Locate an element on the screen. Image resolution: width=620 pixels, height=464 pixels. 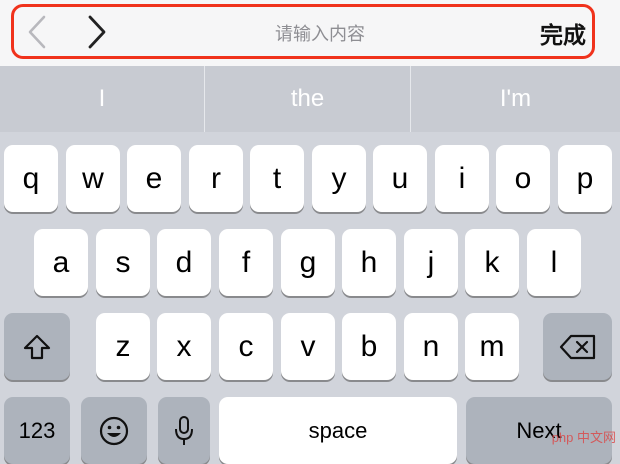
key-h: h is located at coordinates (369, 262).